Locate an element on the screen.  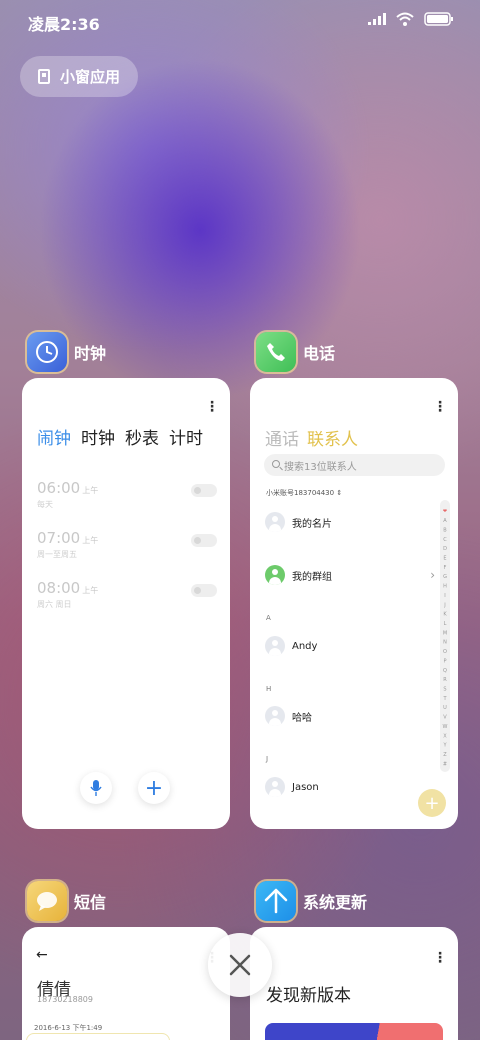
account-selector: 小米账号183704430 ⇕ is located at coordinates (304, 493).